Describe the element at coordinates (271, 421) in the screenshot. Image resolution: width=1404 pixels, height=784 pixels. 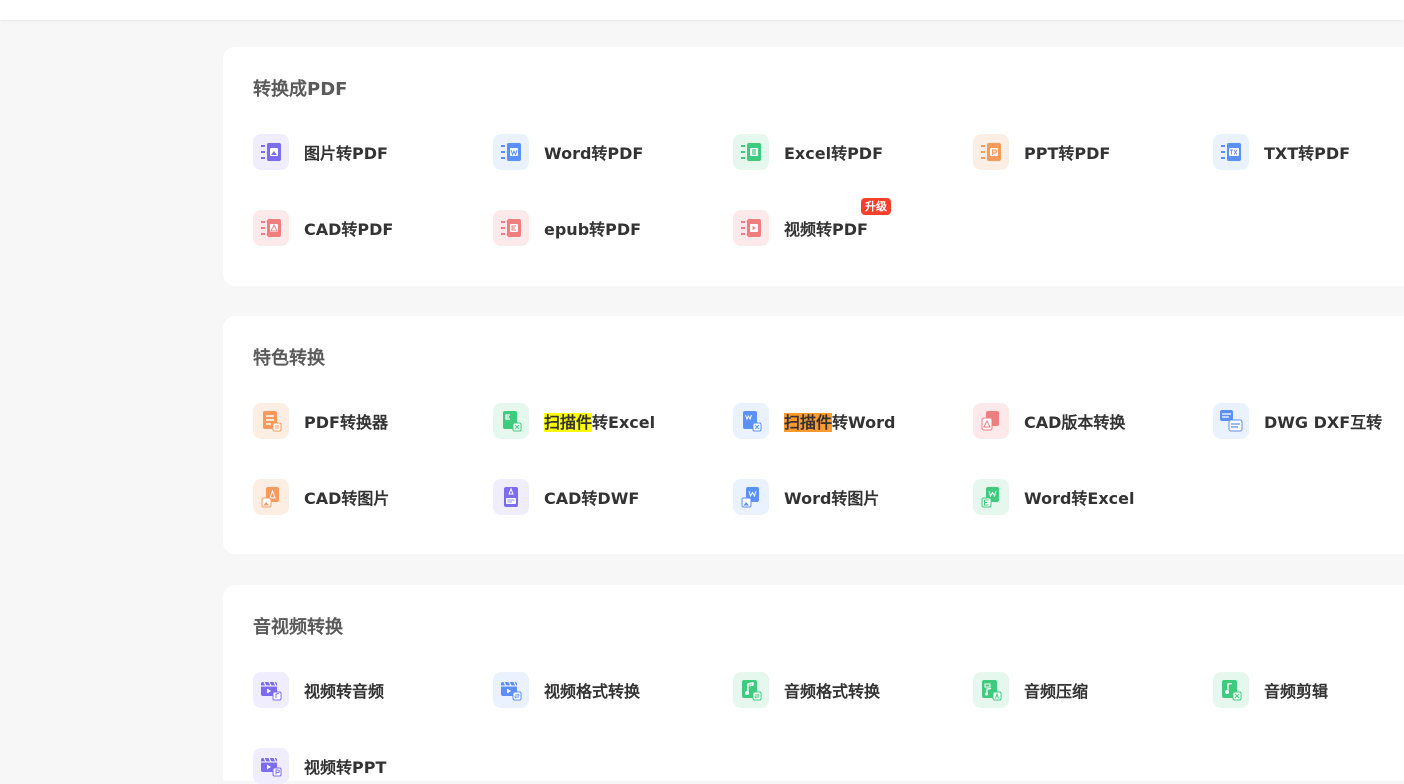
I see `pdf-converter-icon` at that location.